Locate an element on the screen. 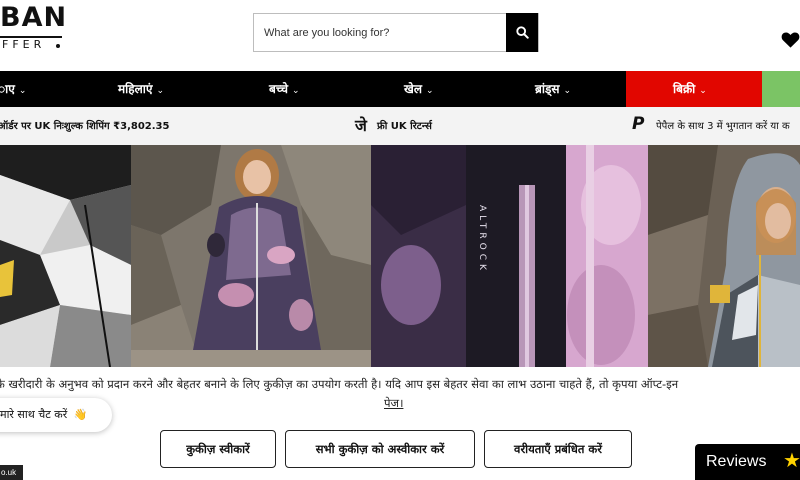 Image resolution: width=800 pixels, height=480 pixels. accept-cookies-label: कुकीज़ स्वीकारें is located at coordinates (218, 448).